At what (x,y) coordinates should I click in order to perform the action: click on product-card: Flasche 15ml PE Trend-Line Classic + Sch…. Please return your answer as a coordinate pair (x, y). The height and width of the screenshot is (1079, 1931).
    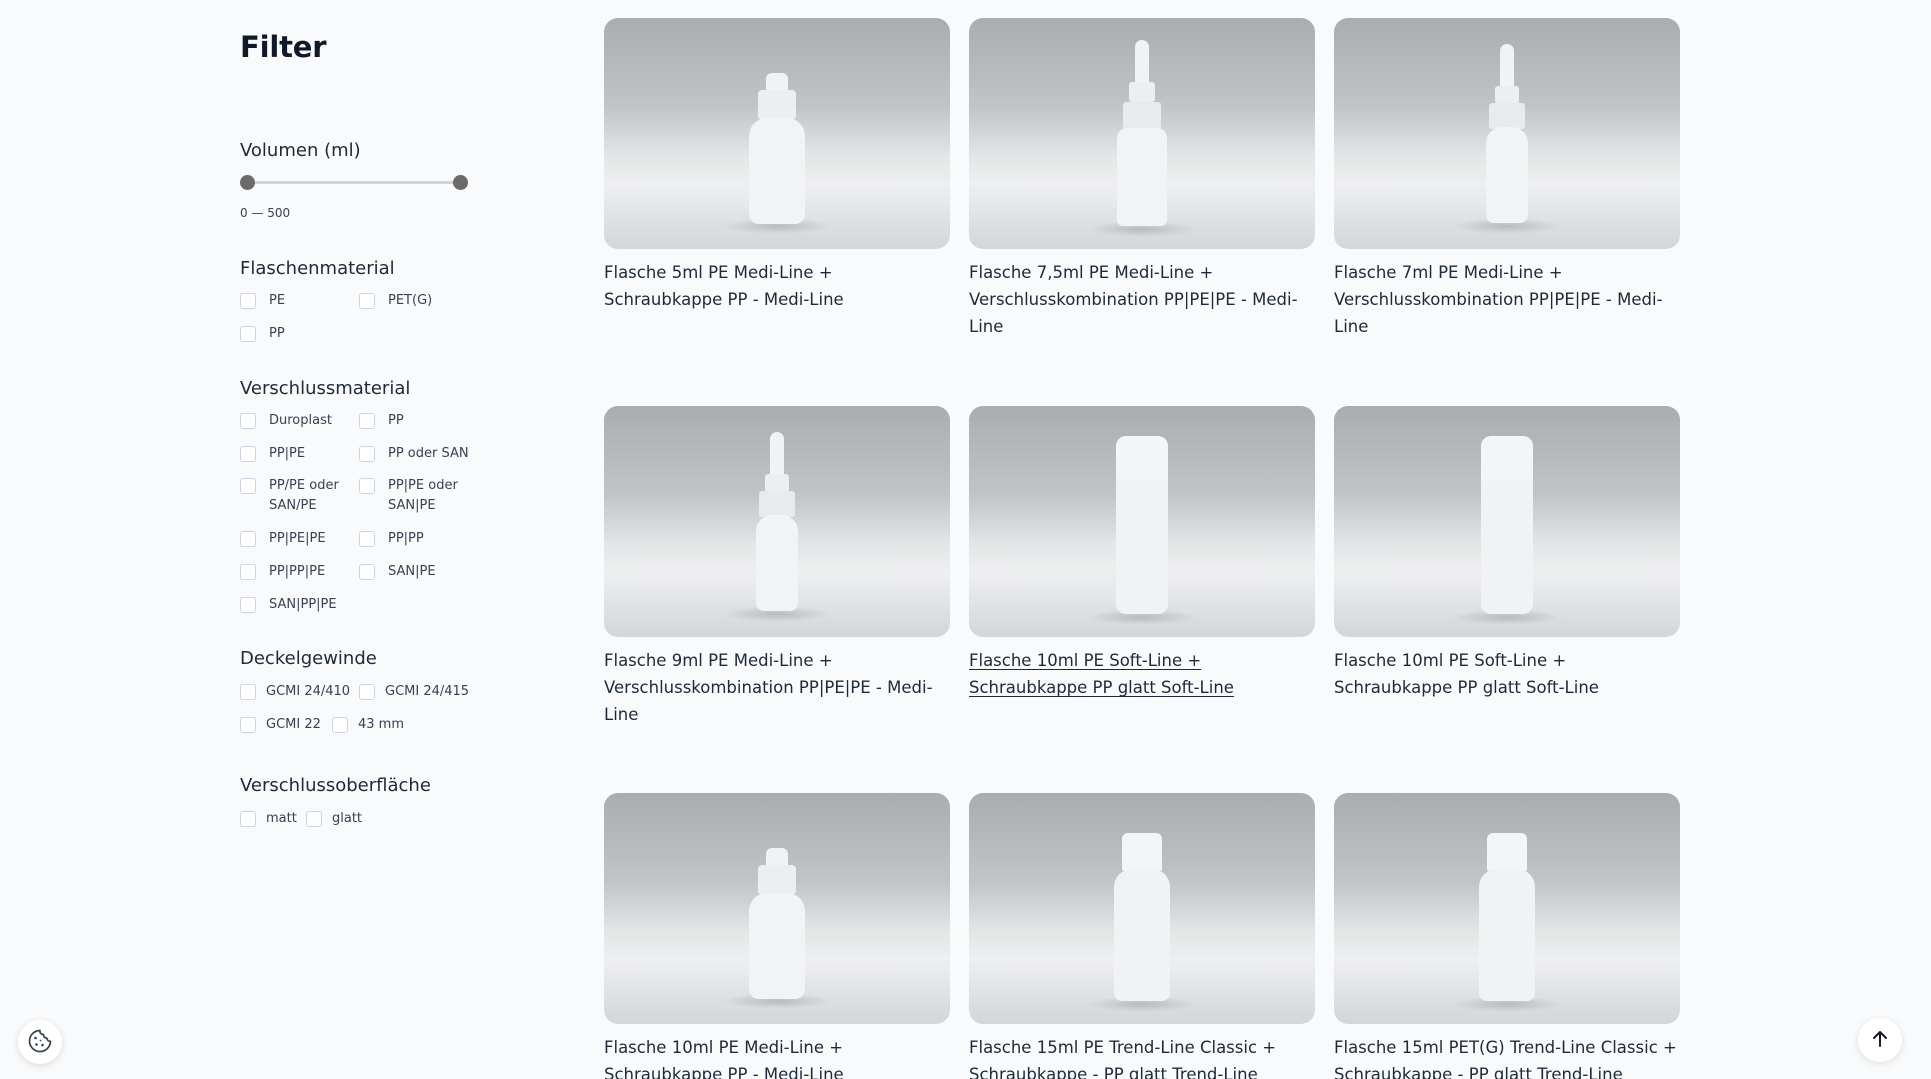
    Looking at the image, I should click on (1142, 936).